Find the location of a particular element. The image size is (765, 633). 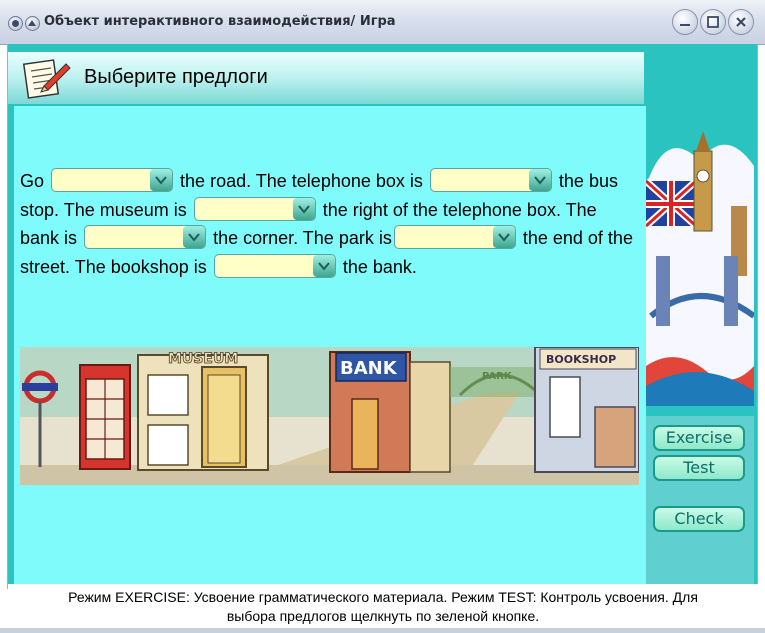

museum-sign: MUSEUM is located at coordinates (203, 359).